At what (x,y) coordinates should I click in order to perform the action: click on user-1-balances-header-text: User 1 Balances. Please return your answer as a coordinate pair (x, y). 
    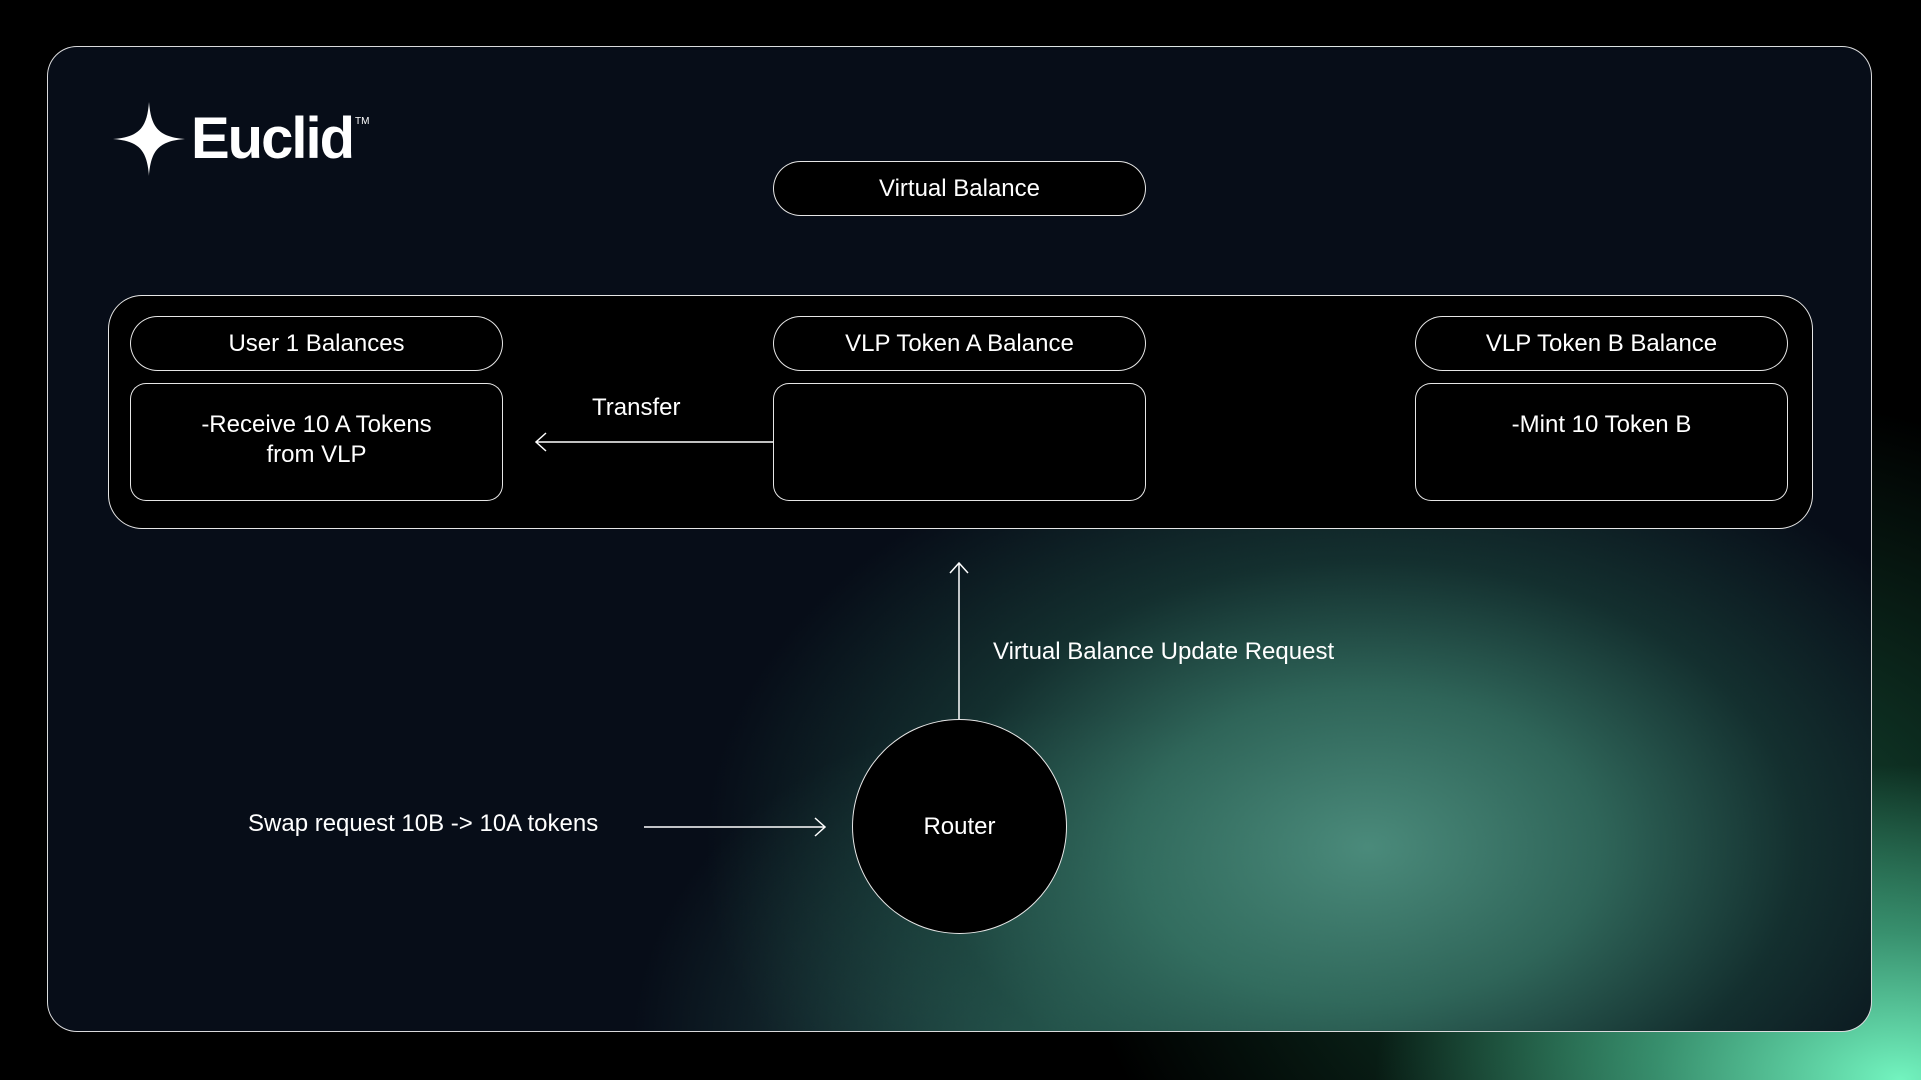
    Looking at the image, I should click on (316, 343).